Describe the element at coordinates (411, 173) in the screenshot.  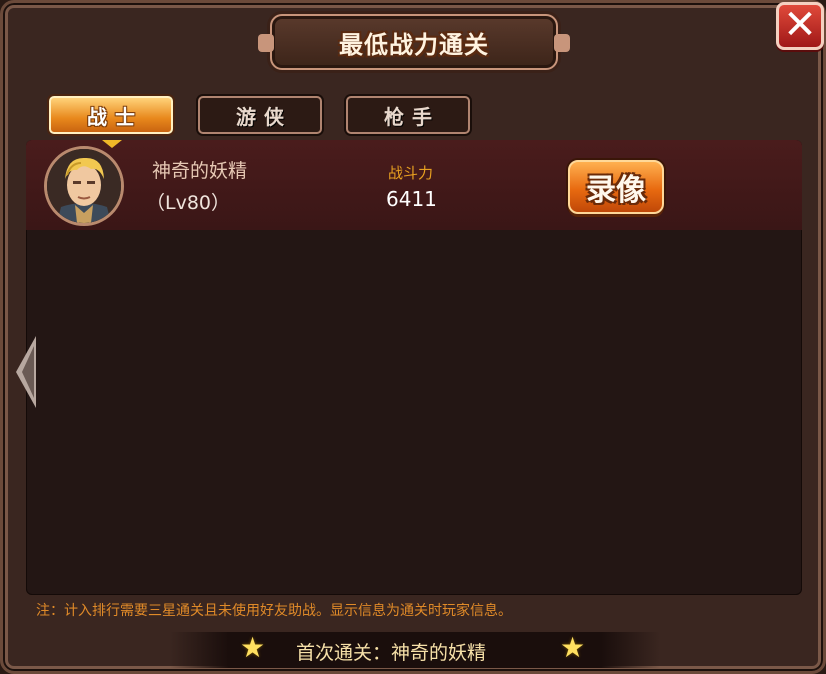
I see `power-label: 战斗力` at that location.